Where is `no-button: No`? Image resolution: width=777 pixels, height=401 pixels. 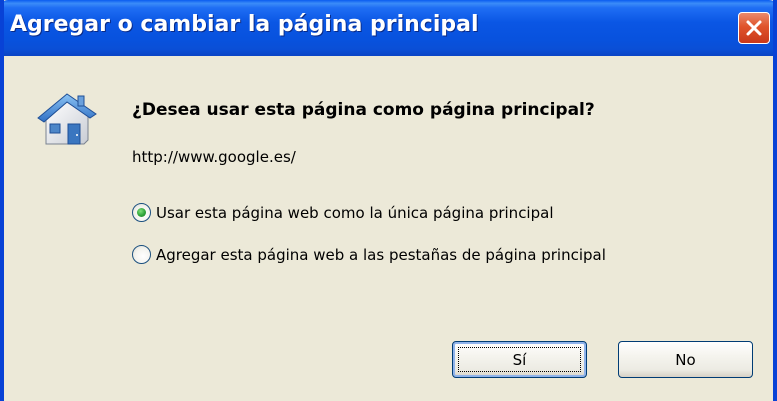
no-button: No is located at coordinates (685, 359).